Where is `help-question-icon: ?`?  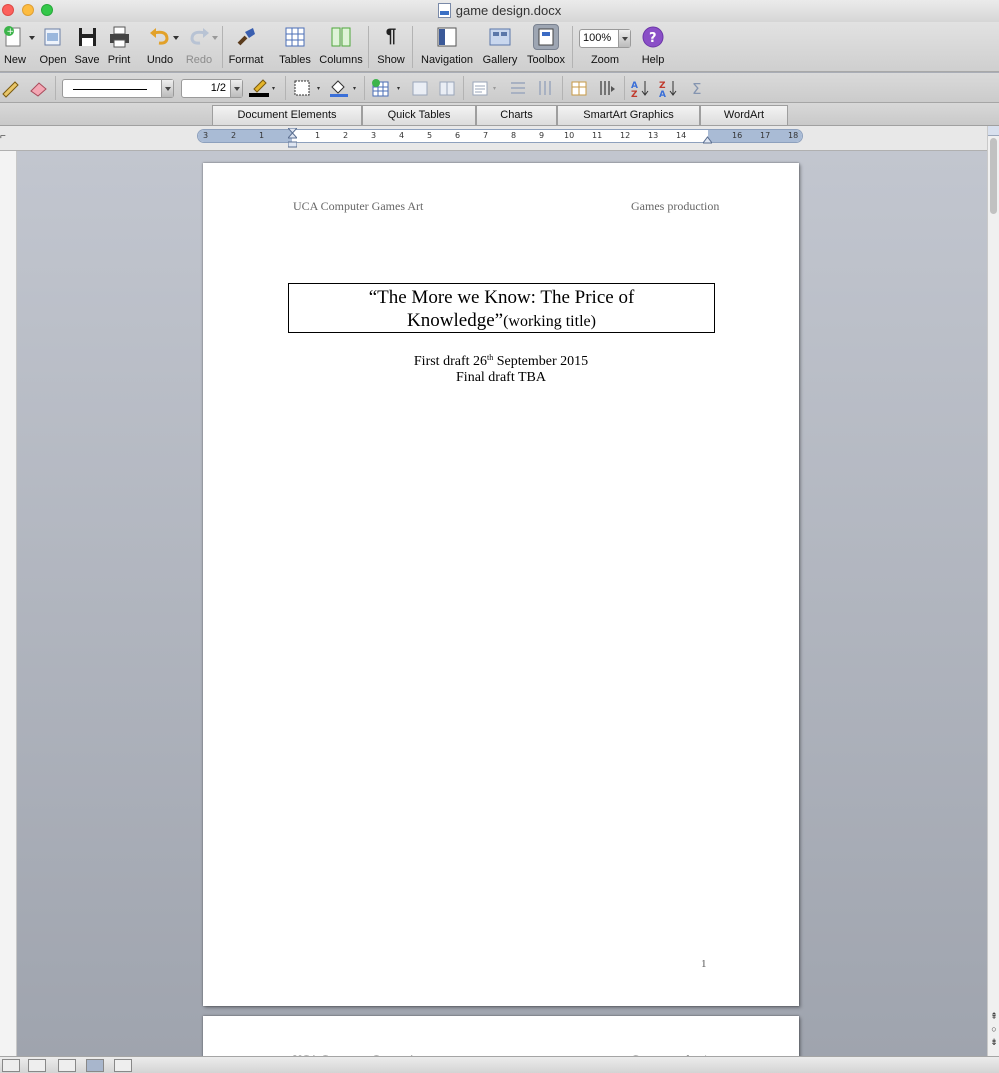
help-question-icon: ? is located at coordinates (653, 37).